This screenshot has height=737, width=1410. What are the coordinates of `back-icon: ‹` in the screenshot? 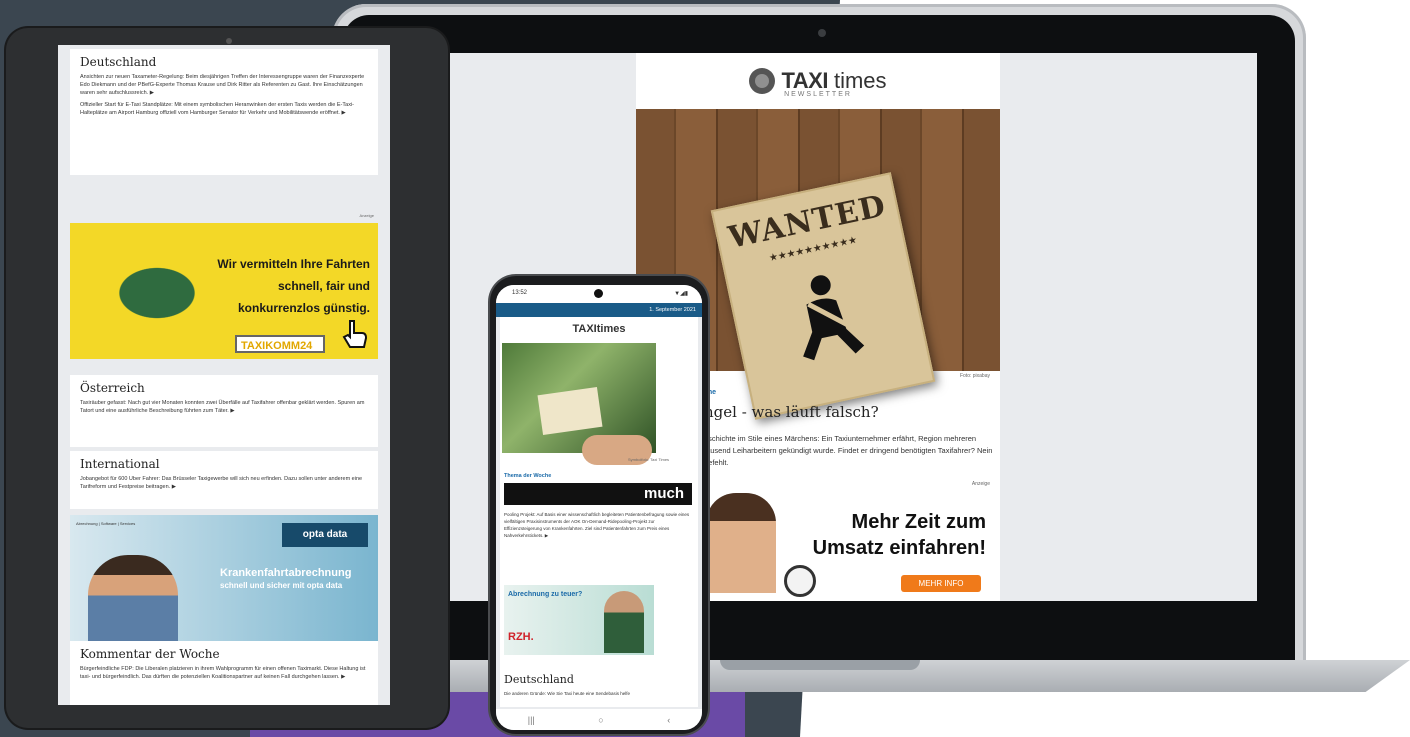 It's located at (668, 720).